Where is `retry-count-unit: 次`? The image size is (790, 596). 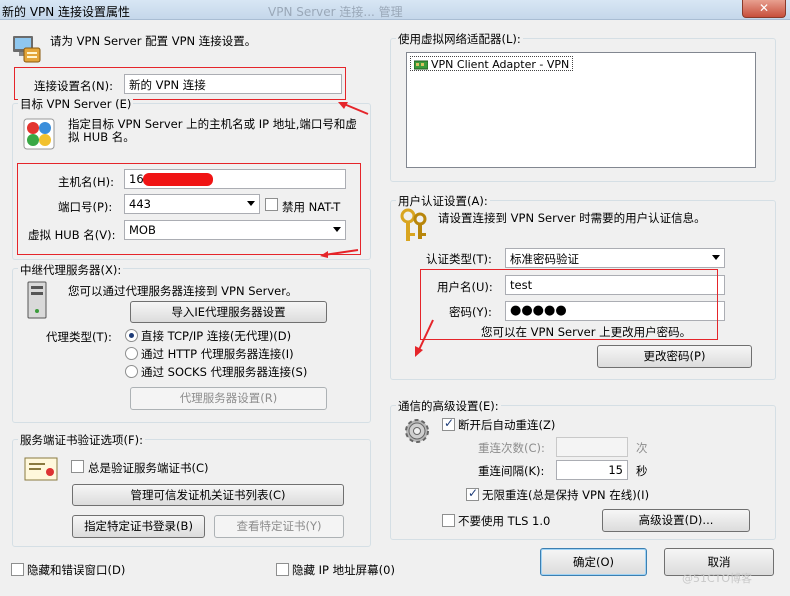 retry-count-unit: 次 is located at coordinates (642, 448).